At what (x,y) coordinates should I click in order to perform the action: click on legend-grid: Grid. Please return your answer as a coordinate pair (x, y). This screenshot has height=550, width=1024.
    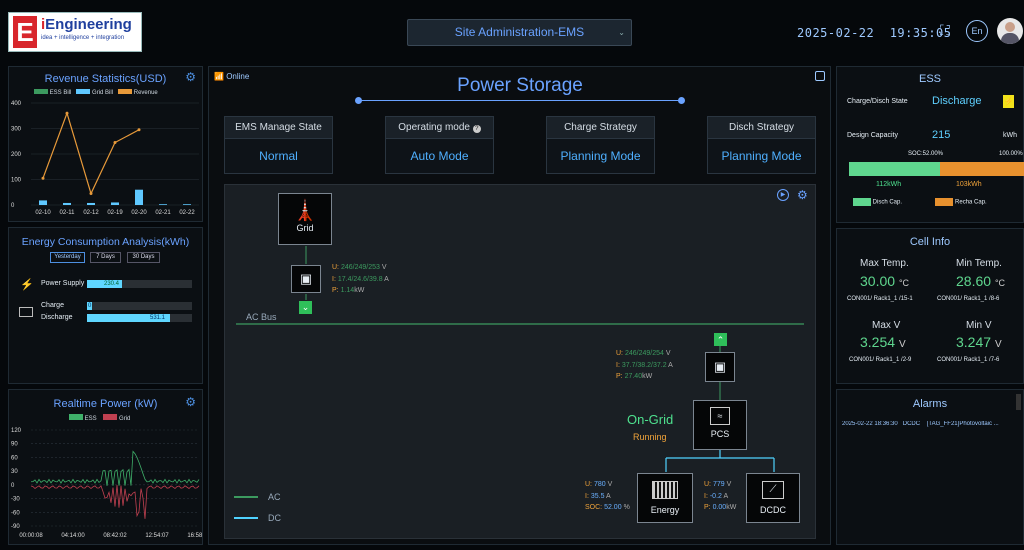
    Looking at the image, I should click on (125, 419).